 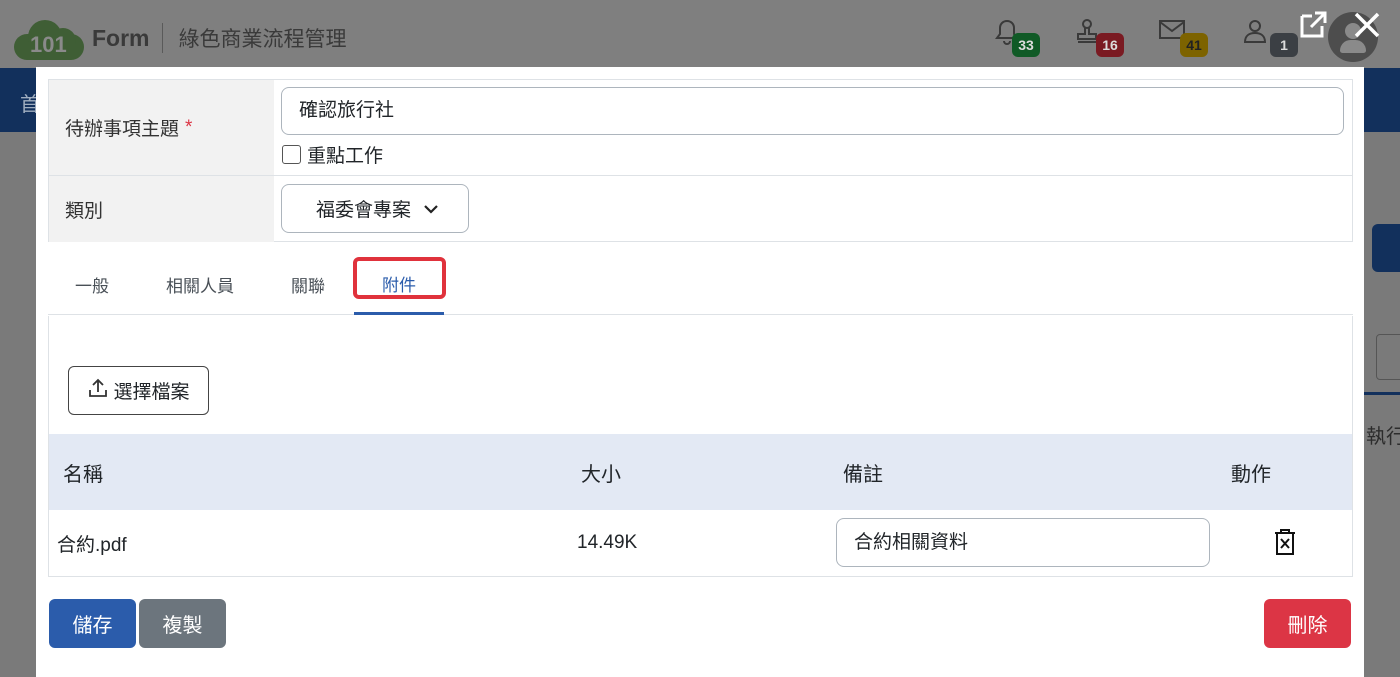 What do you see at coordinates (431, 209) in the screenshot?
I see `chevron-down-icon` at bounding box center [431, 209].